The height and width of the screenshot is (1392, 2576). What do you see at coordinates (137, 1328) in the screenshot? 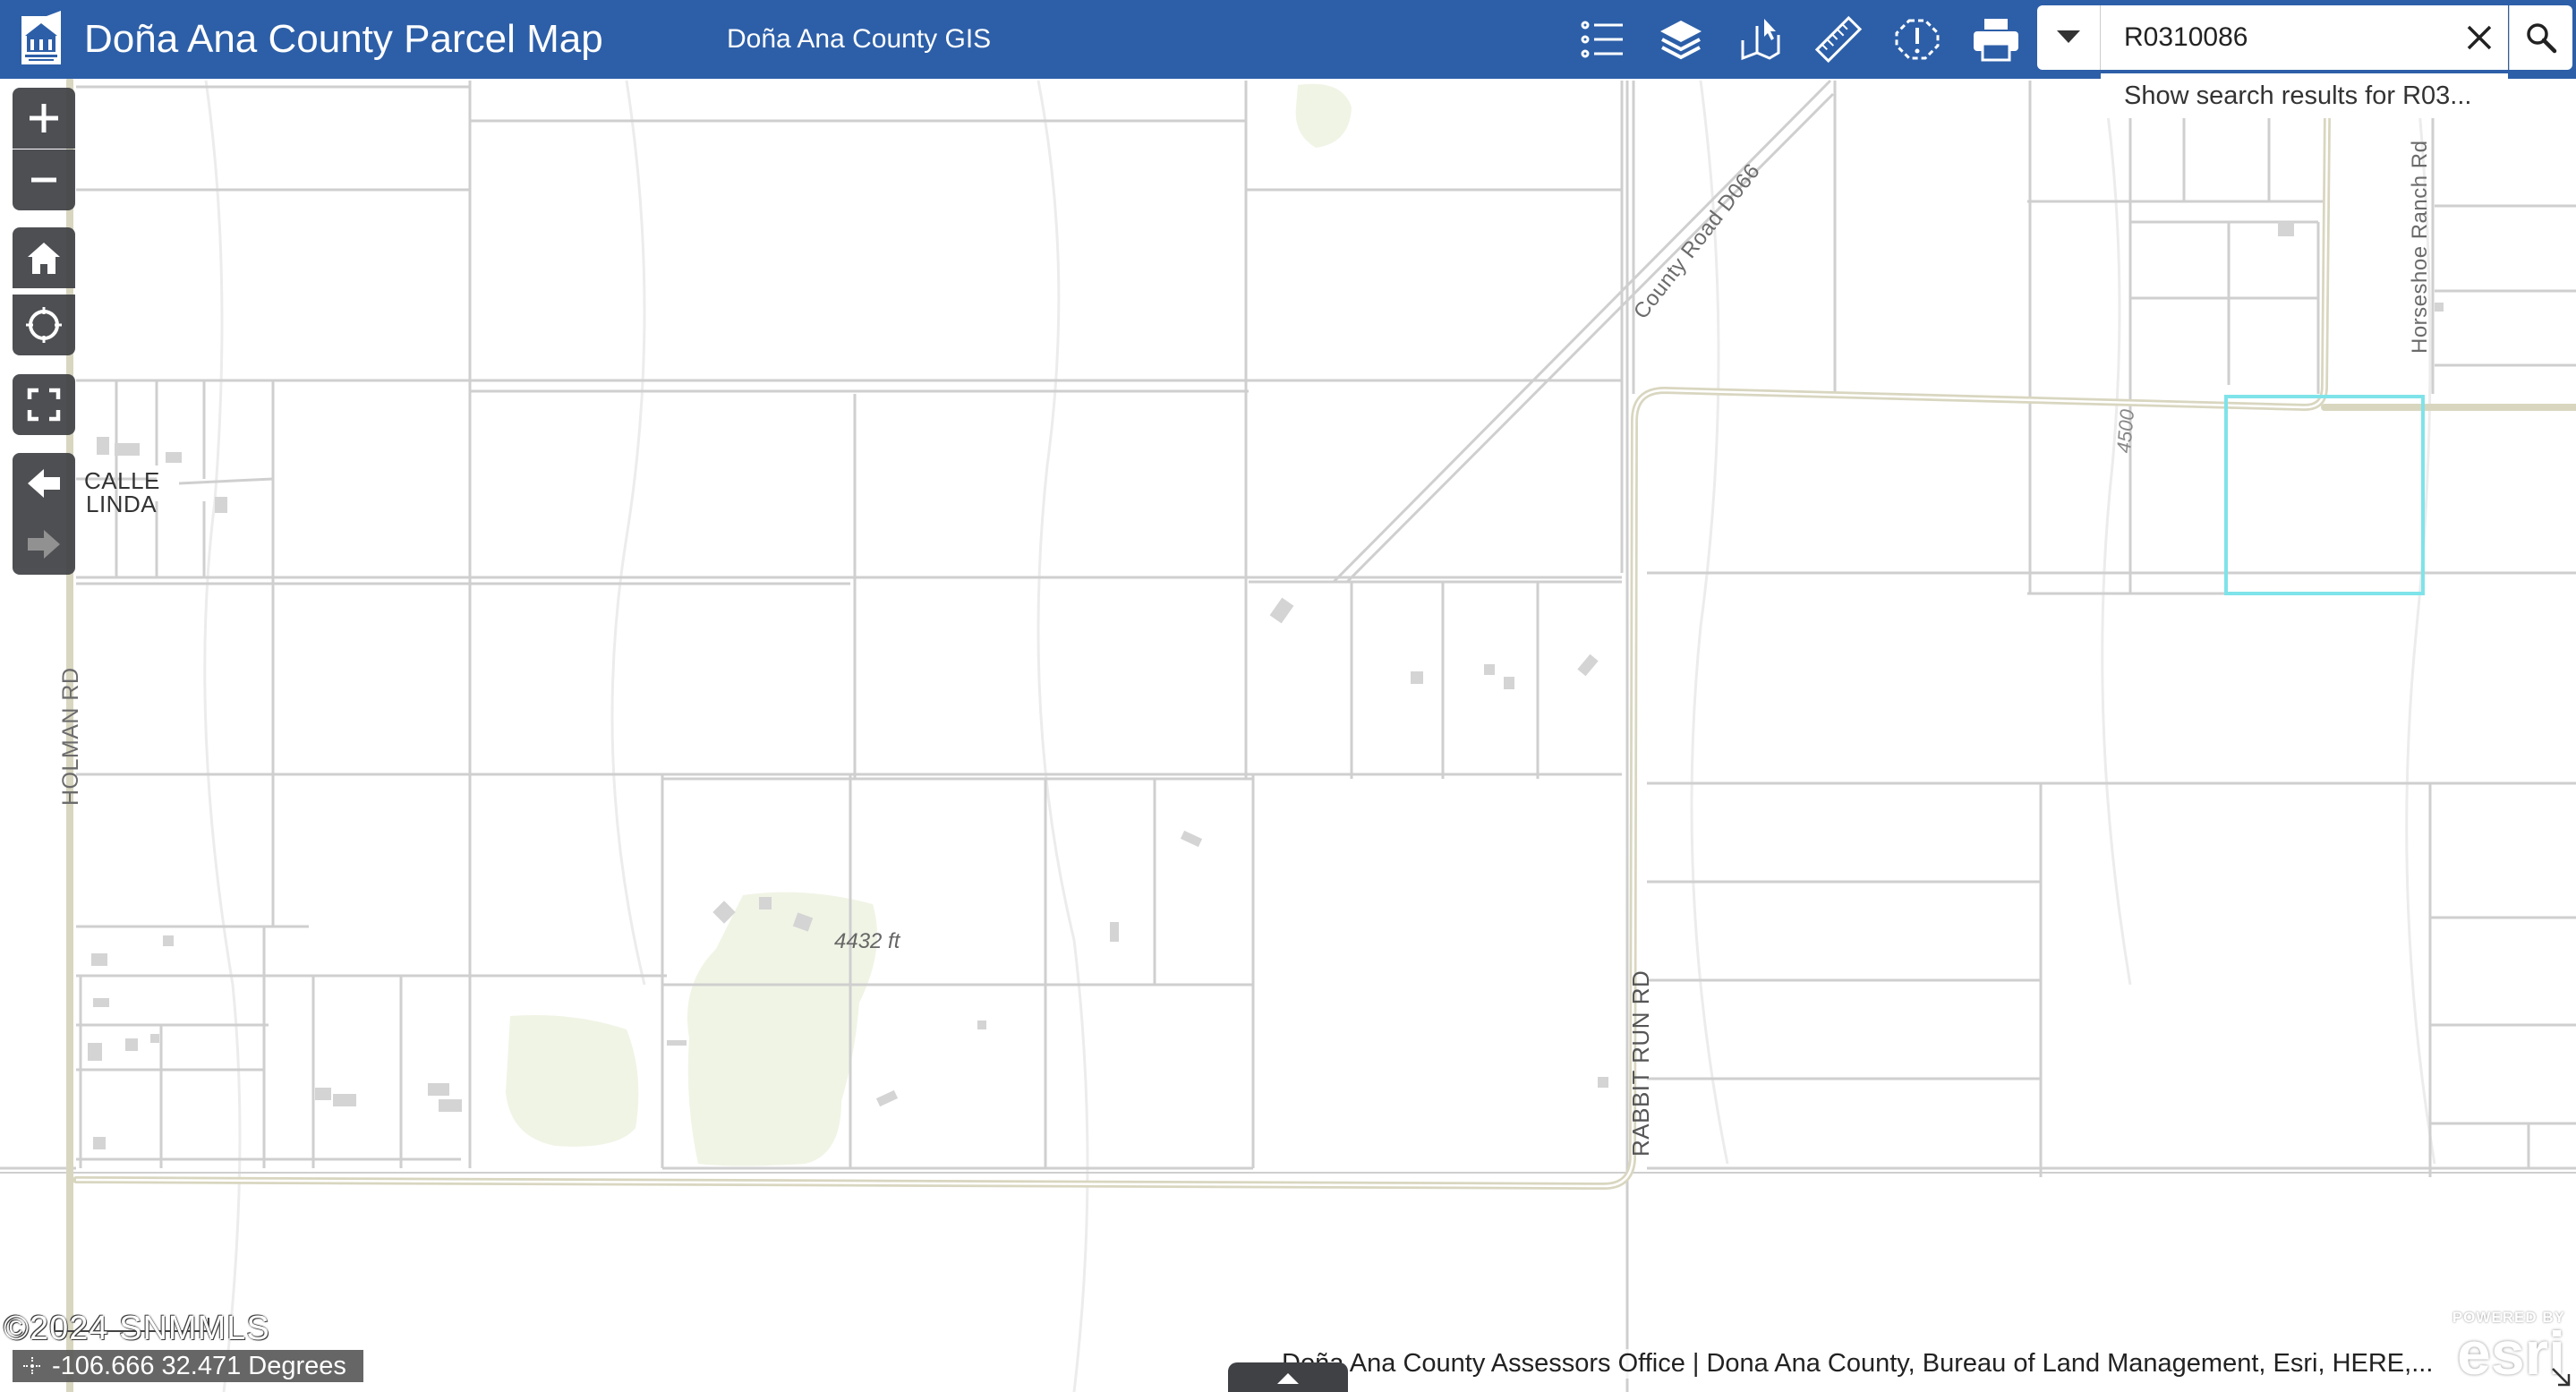
I see `copyright-watermark: ©2024 SNMMLS` at bounding box center [137, 1328].